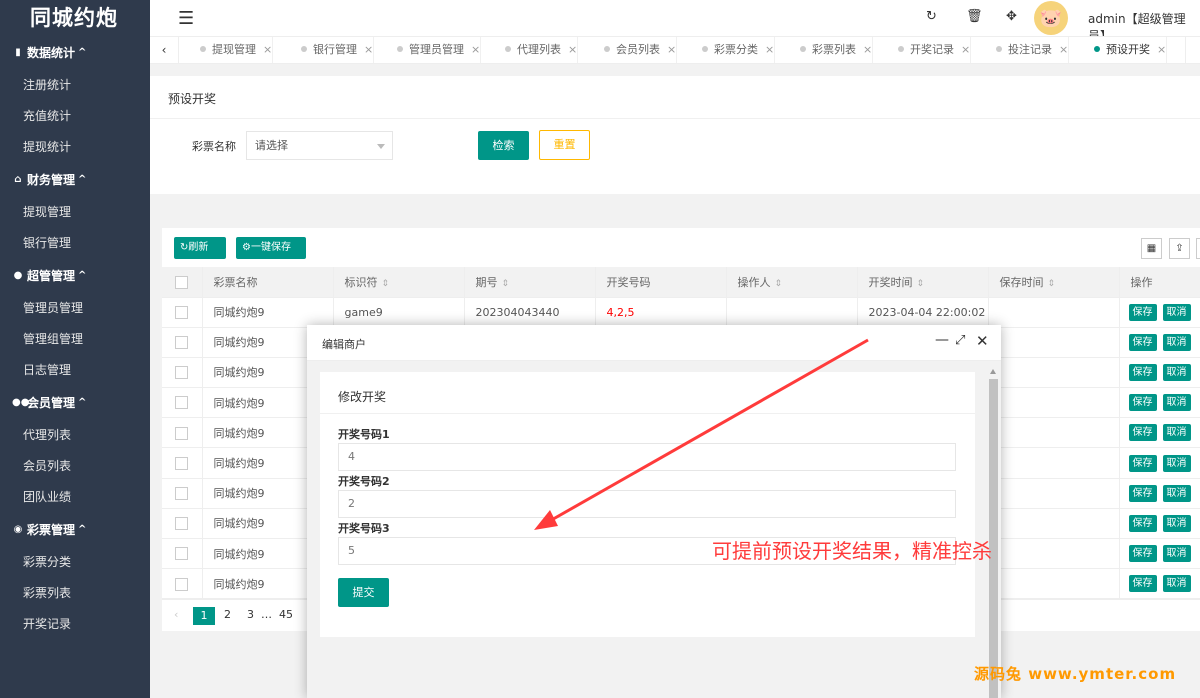 Image resolution: width=1200 pixels, height=698 pixels. What do you see at coordinates (647, 457) in the screenshot?
I see `draw-number-1-input: 4` at bounding box center [647, 457].